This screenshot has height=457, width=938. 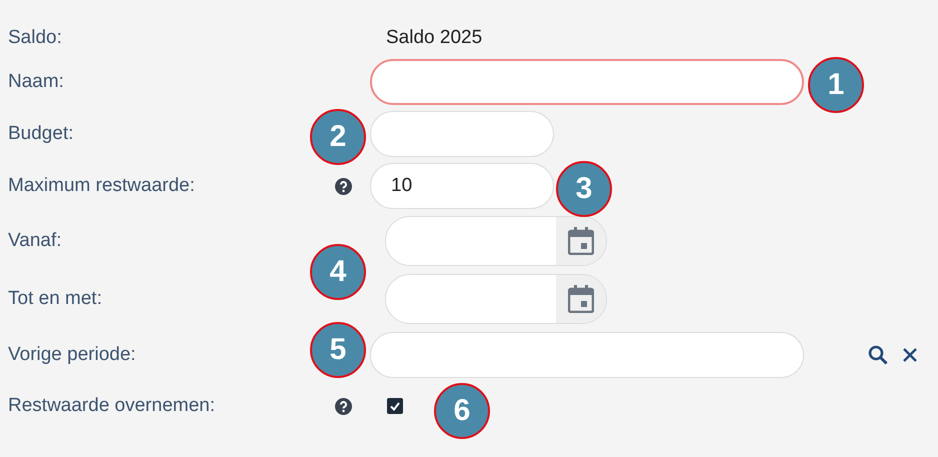 I want to click on callout-badge: 6, so click(x=462, y=411).